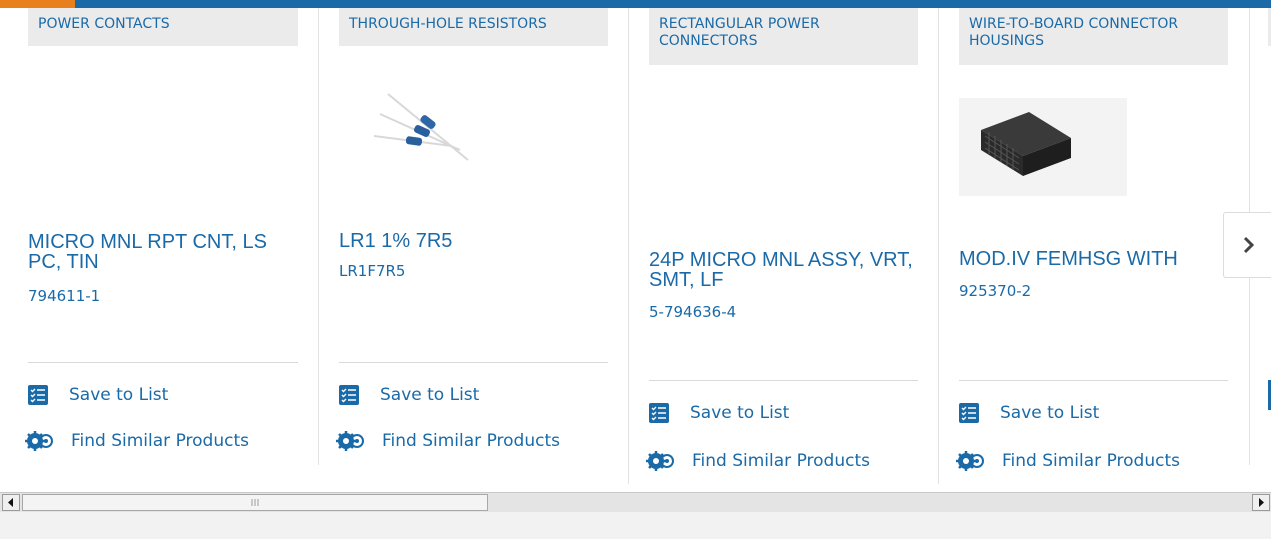 The height and width of the screenshot is (539, 1271). Describe the element at coordinates (372, 271) in the screenshot. I see `part-number: LR1F7R5` at that location.